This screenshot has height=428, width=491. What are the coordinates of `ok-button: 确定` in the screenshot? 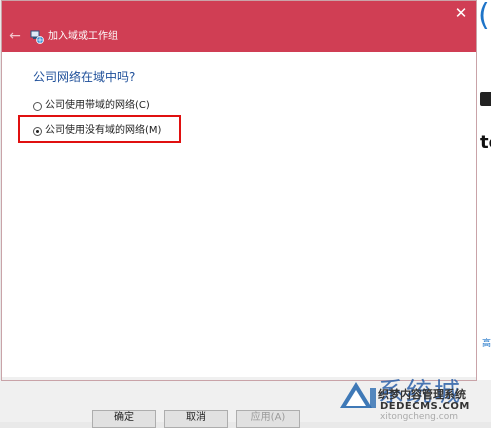 It's located at (124, 419).